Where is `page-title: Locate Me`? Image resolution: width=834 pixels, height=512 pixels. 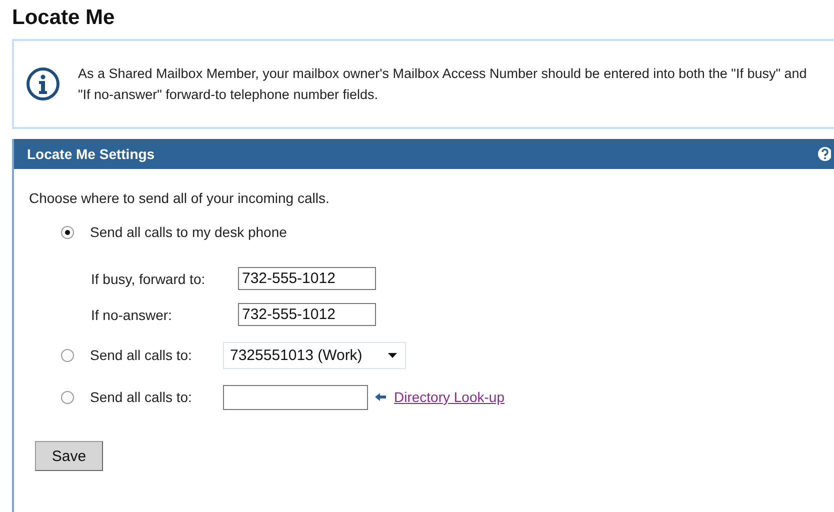 page-title: Locate Me is located at coordinates (63, 18).